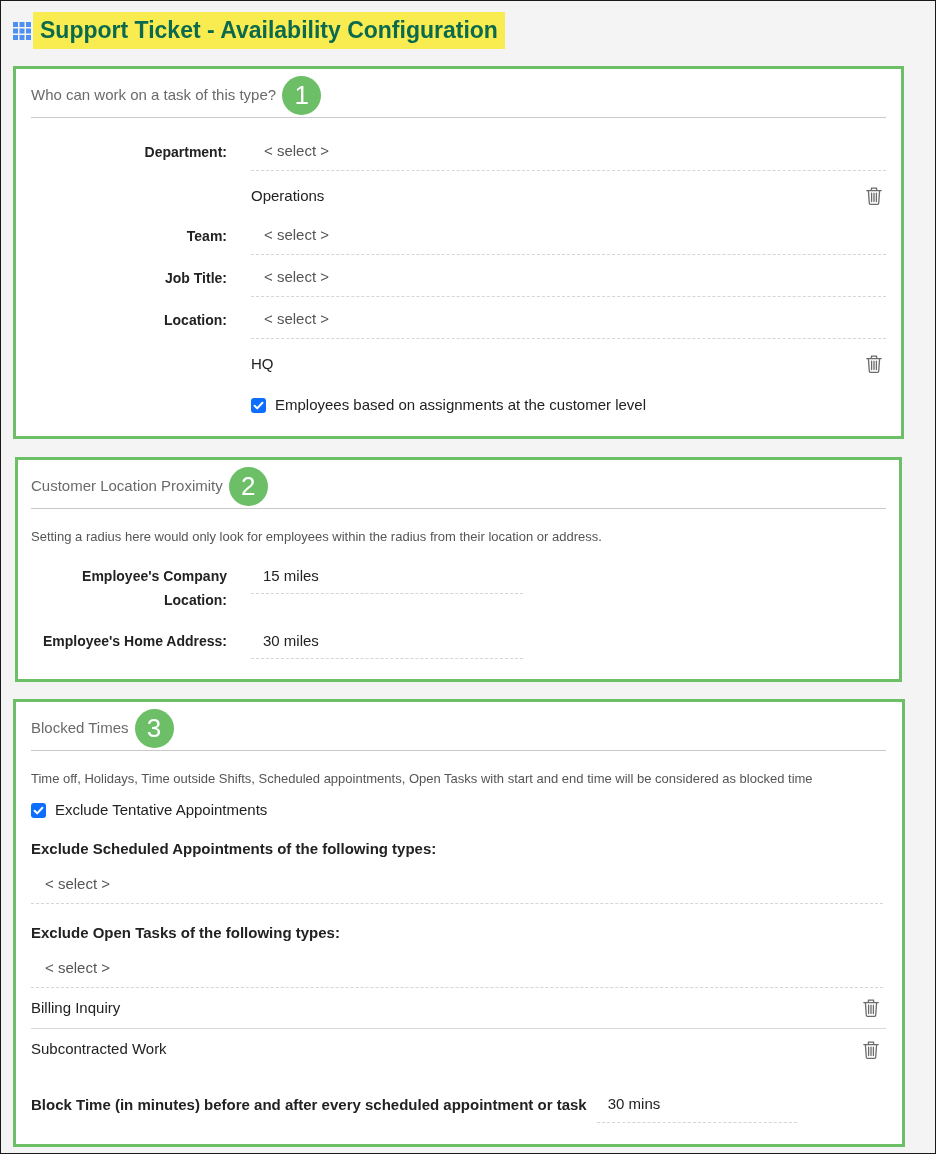 The image size is (936, 1154). Describe the element at coordinates (262, 363) in the screenshot. I see `selected-item: HQ` at that location.